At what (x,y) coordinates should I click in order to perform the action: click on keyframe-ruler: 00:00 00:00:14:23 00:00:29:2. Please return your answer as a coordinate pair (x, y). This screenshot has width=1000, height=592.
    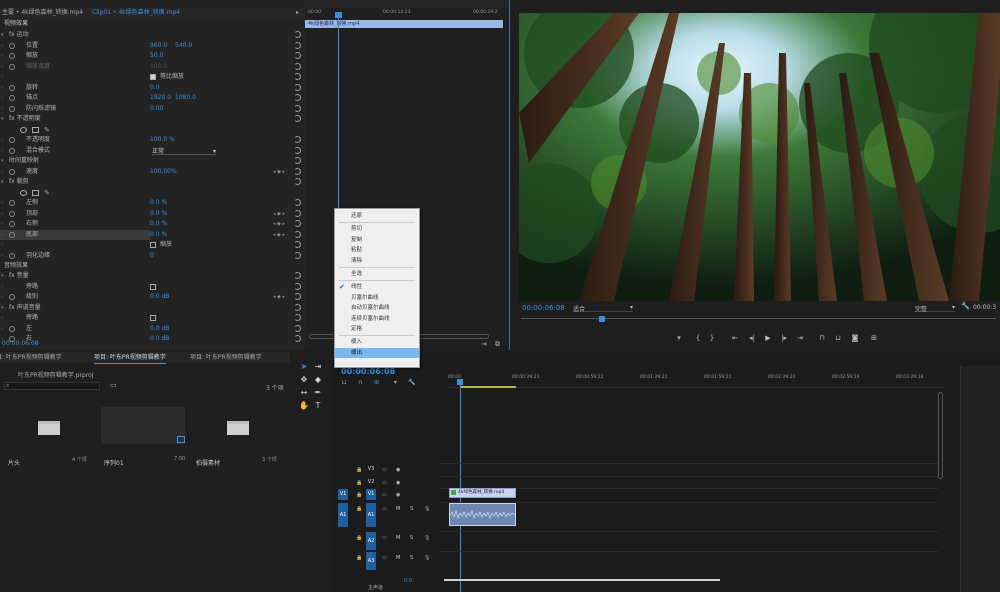
    Looking at the image, I should click on (407, 7).